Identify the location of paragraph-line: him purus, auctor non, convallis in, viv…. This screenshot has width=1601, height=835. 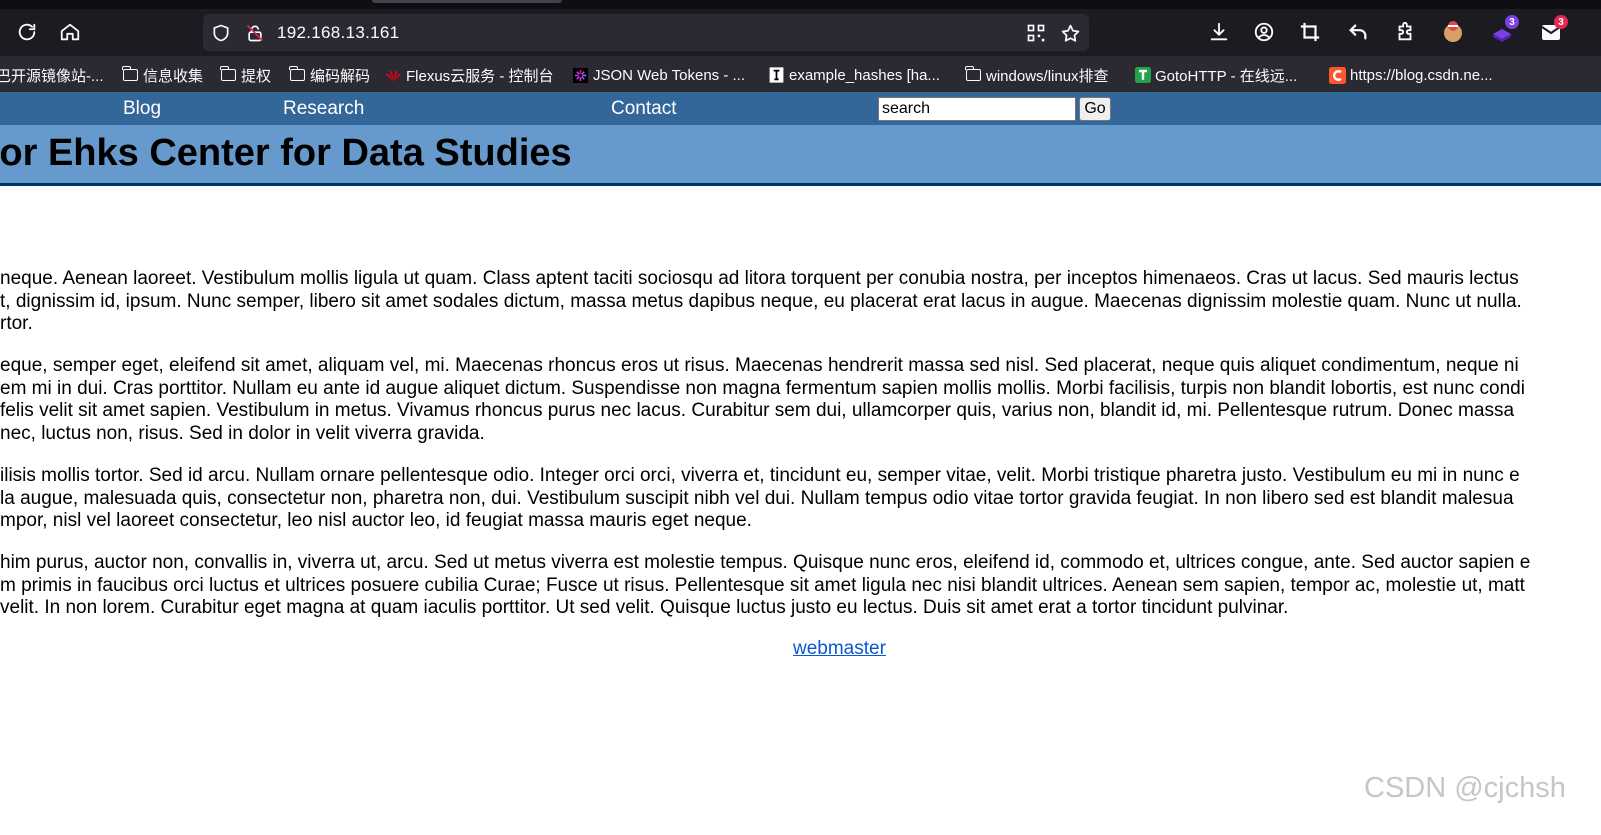
(765, 562).